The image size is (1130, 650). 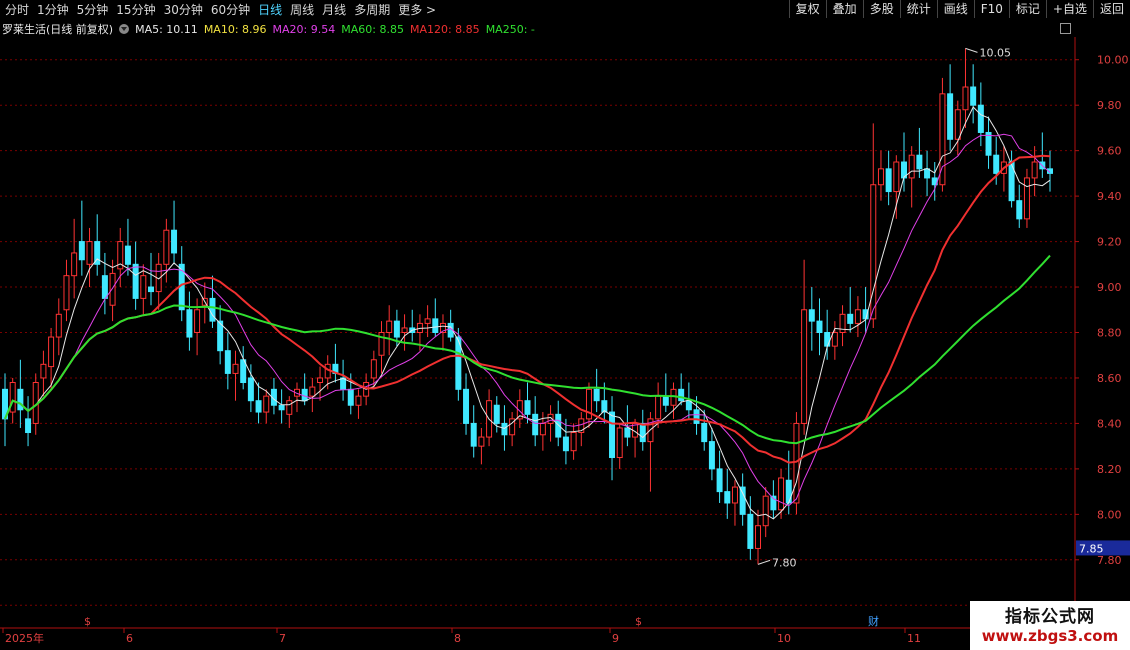 I want to click on high-pointer, so click(x=971, y=50).